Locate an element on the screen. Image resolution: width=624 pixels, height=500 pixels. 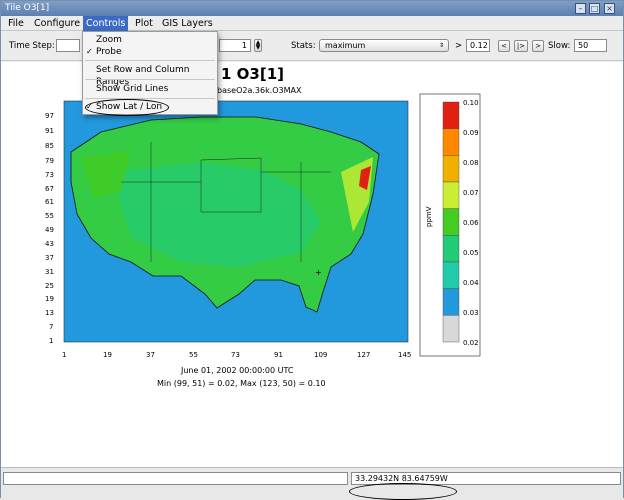
x-tick-label: 145 is located at coordinates (404, 355).